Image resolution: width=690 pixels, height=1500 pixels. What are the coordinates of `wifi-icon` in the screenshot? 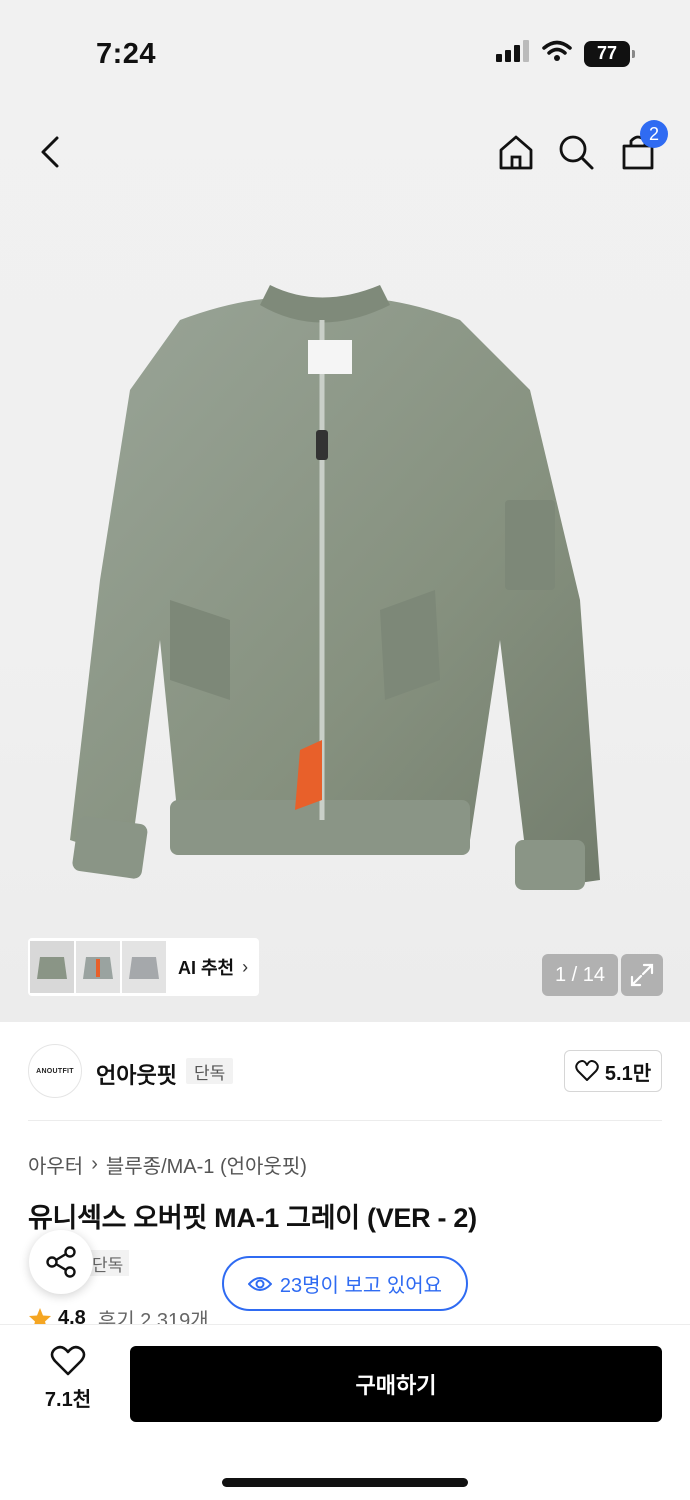 It's located at (557, 53).